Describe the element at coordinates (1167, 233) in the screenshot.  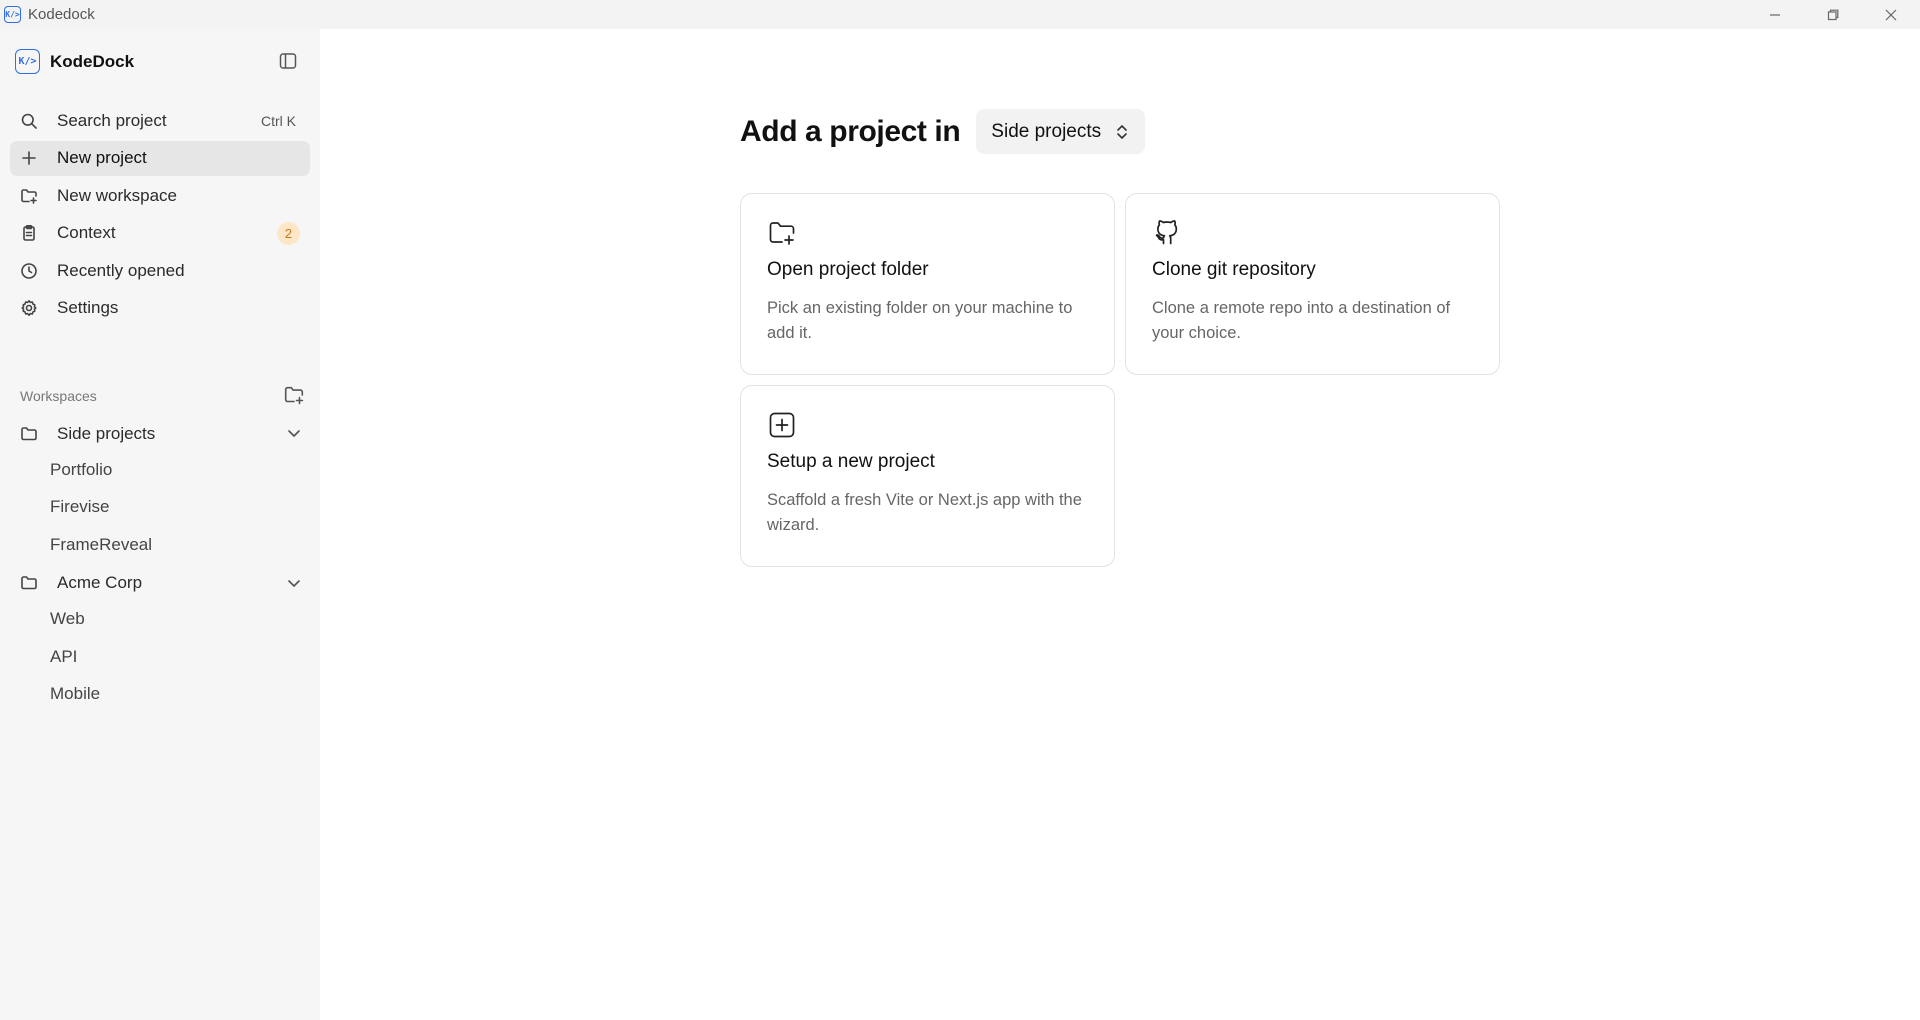
I see `github-icon` at that location.